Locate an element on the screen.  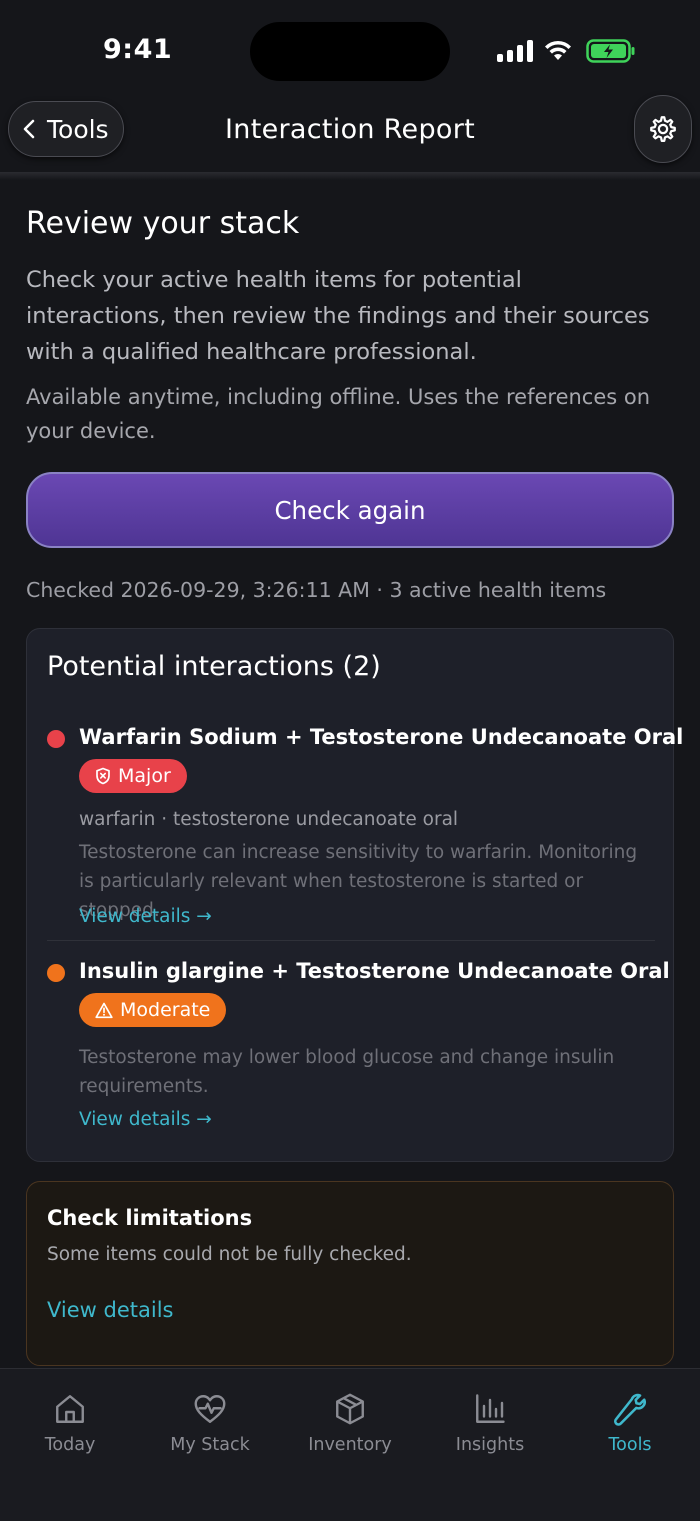
home-icon is located at coordinates (70, 1409).